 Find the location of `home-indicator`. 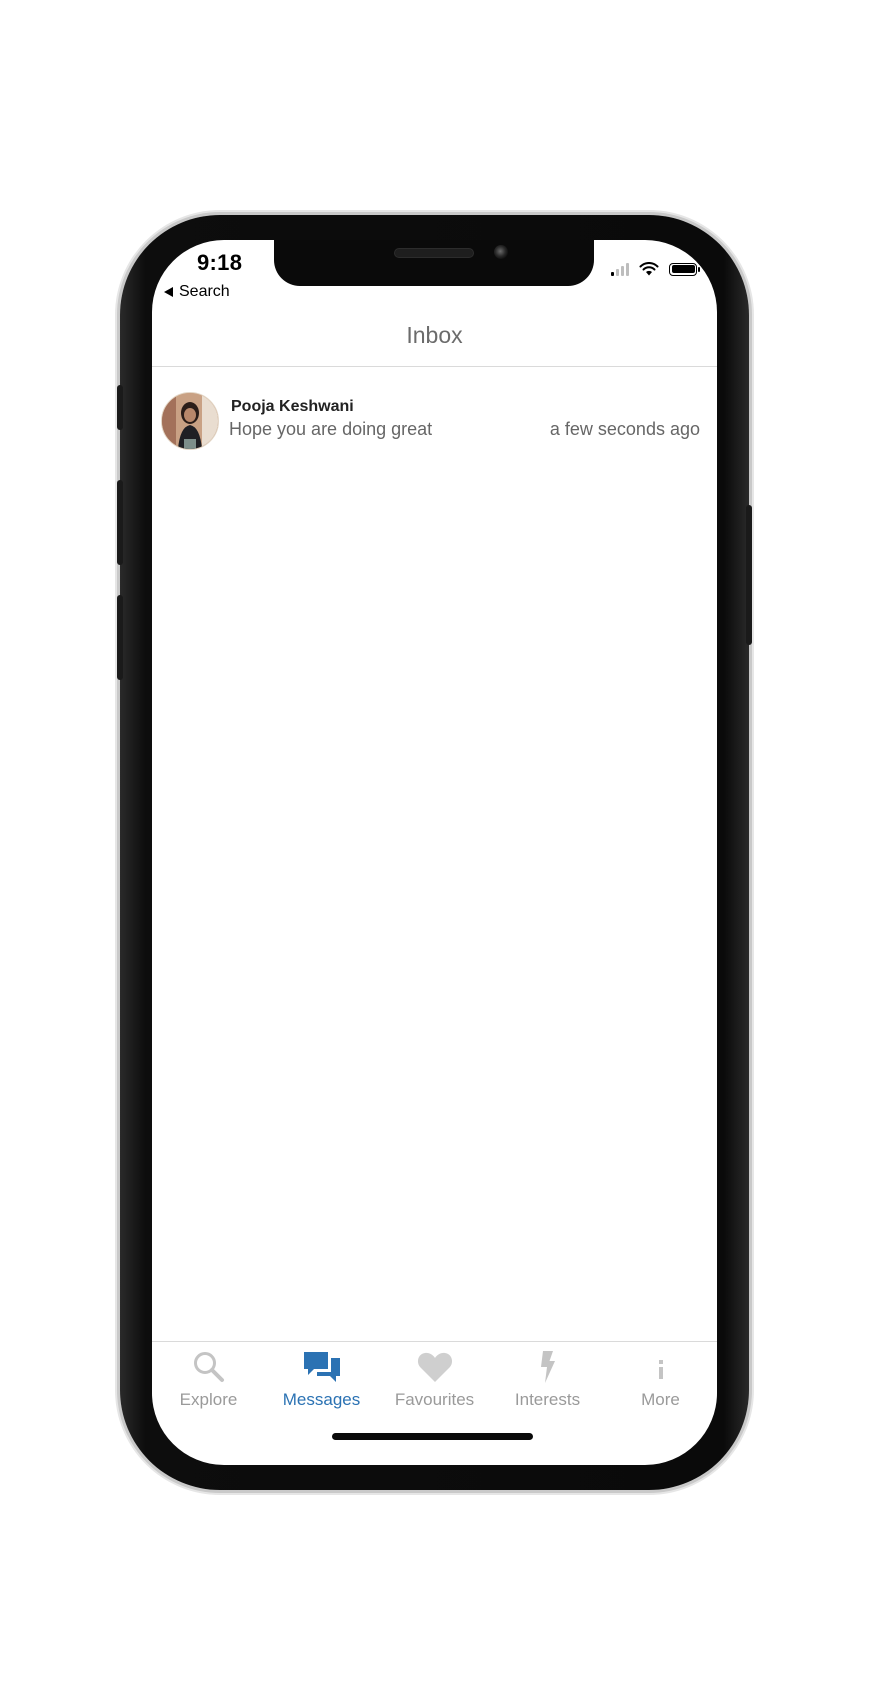

home-indicator is located at coordinates (432, 1436).